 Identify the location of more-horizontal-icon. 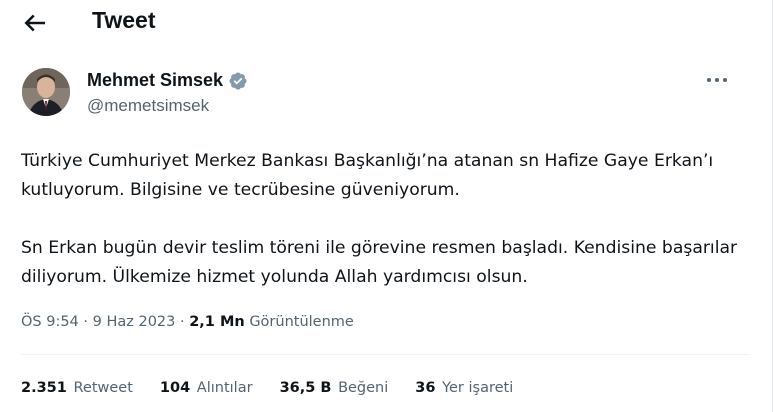
(717, 80).